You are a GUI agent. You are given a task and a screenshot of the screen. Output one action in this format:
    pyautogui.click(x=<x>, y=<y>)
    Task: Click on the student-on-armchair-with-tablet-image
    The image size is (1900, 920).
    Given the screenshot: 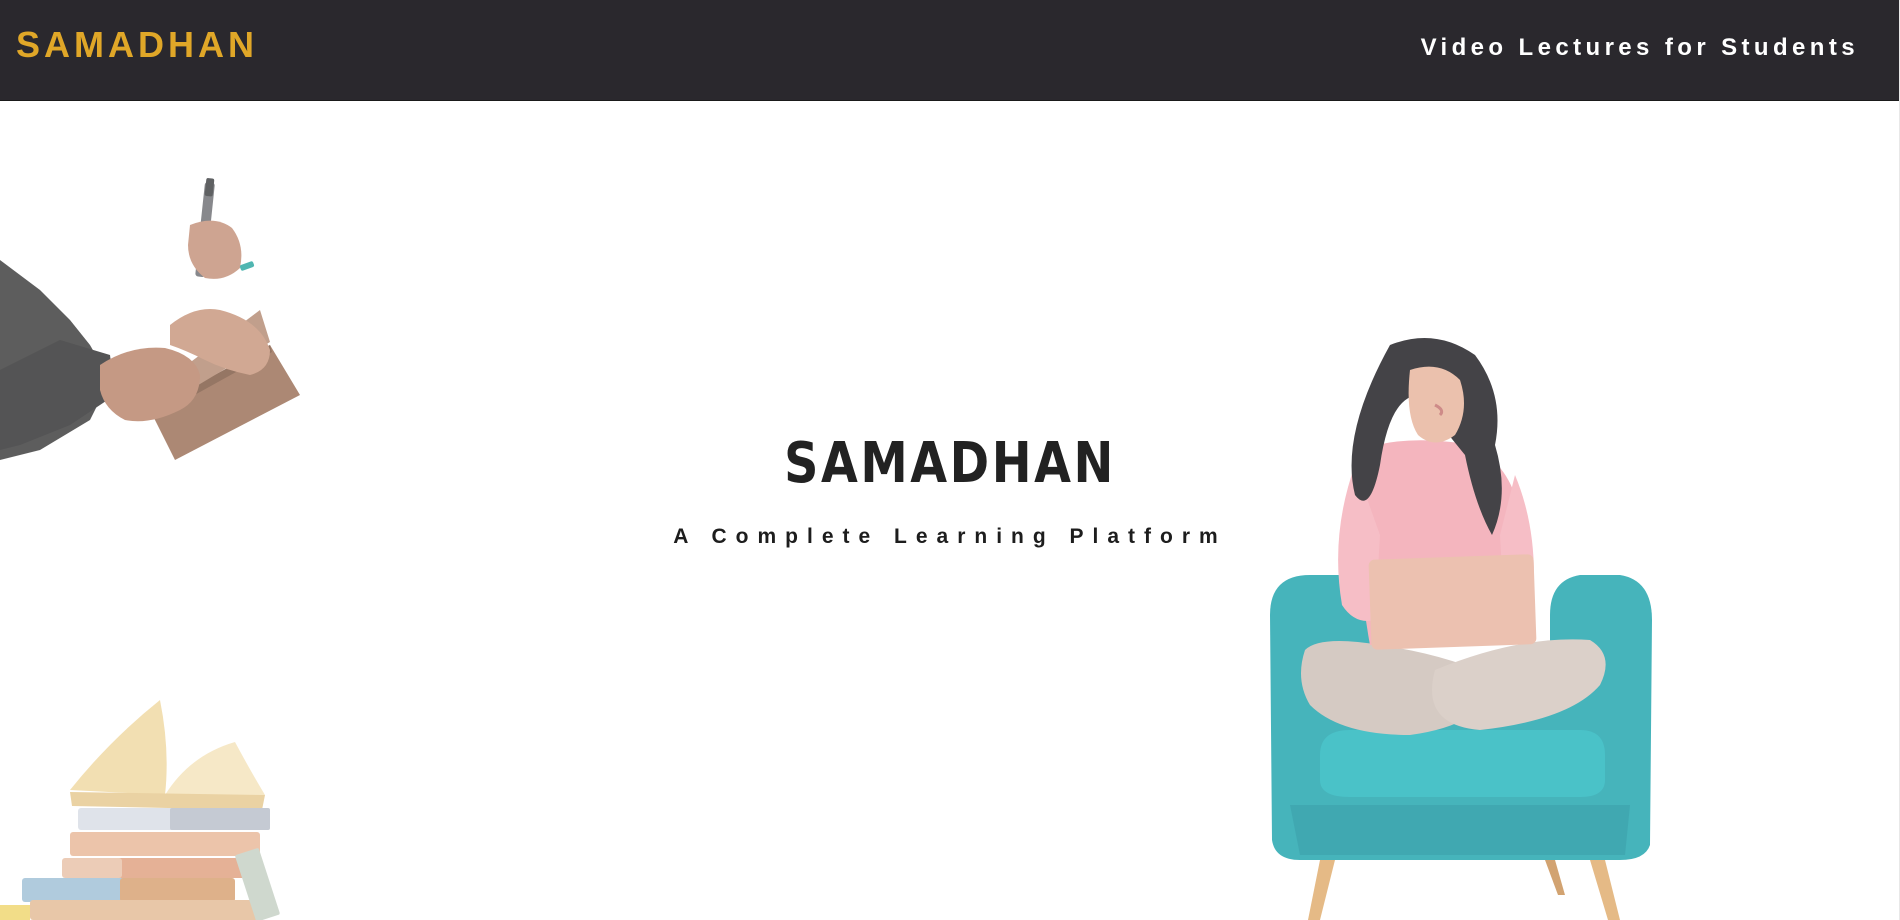 What is the action you would take?
    pyautogui.click(x=1461, y=628)
    